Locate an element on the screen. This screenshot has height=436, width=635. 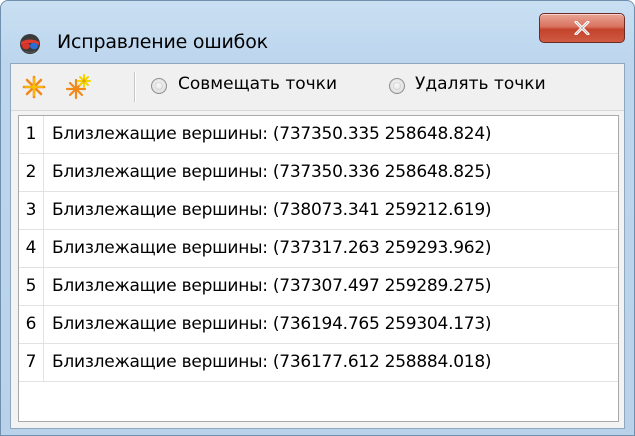
row-number: 3 is located at coordinates (31, 210).